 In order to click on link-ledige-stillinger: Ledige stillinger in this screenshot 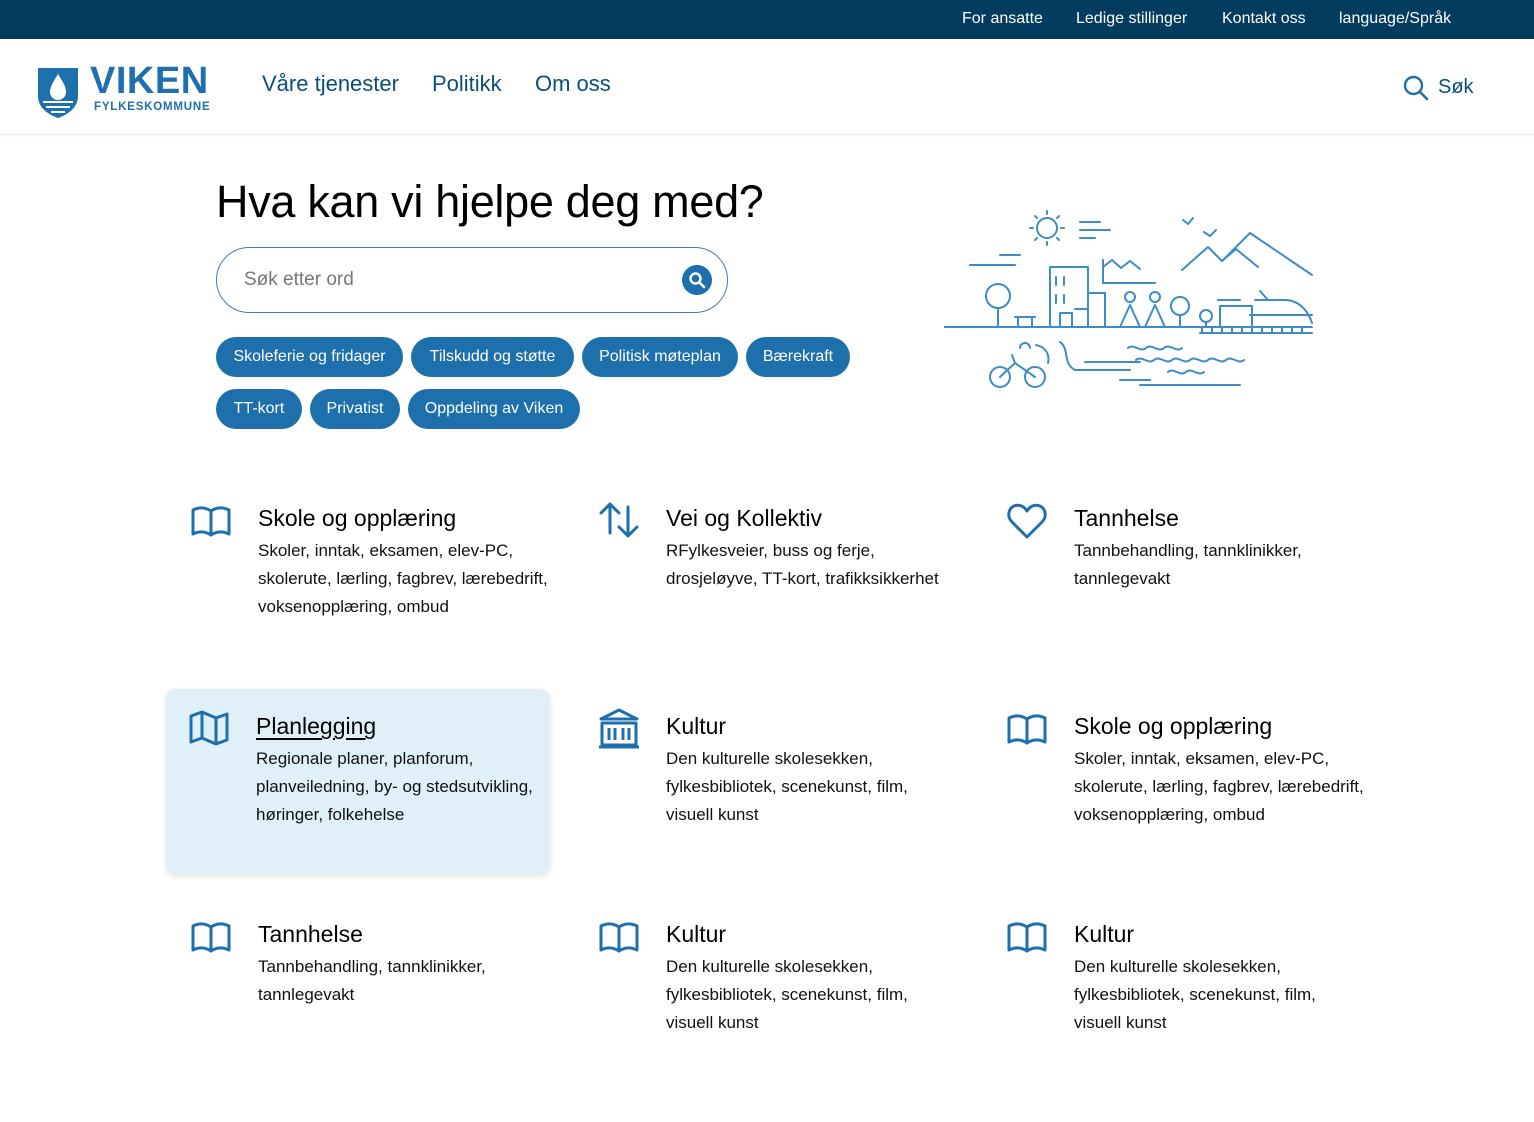, I will do `click(1131, 19)`.